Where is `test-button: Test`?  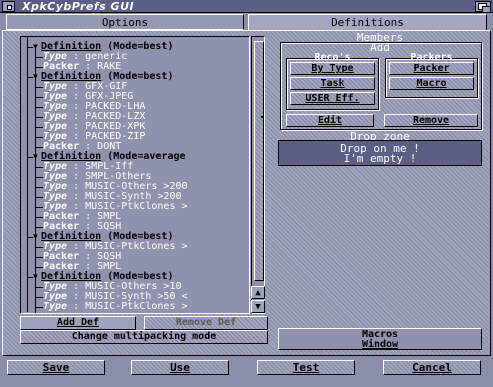
test-button: Test is located at coordinates (306, 367).